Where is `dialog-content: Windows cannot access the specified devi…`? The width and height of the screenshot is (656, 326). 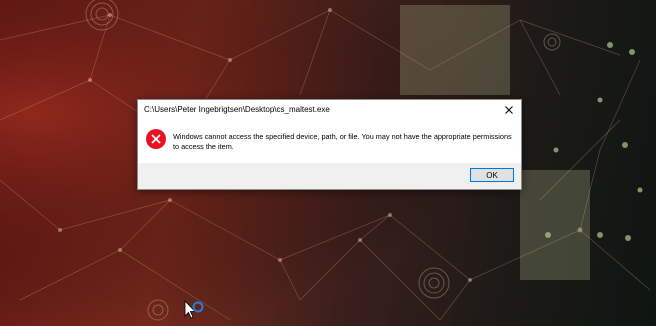
dialog-content: Windows cannot access the specified devi… is located at coordinates (329, 142).